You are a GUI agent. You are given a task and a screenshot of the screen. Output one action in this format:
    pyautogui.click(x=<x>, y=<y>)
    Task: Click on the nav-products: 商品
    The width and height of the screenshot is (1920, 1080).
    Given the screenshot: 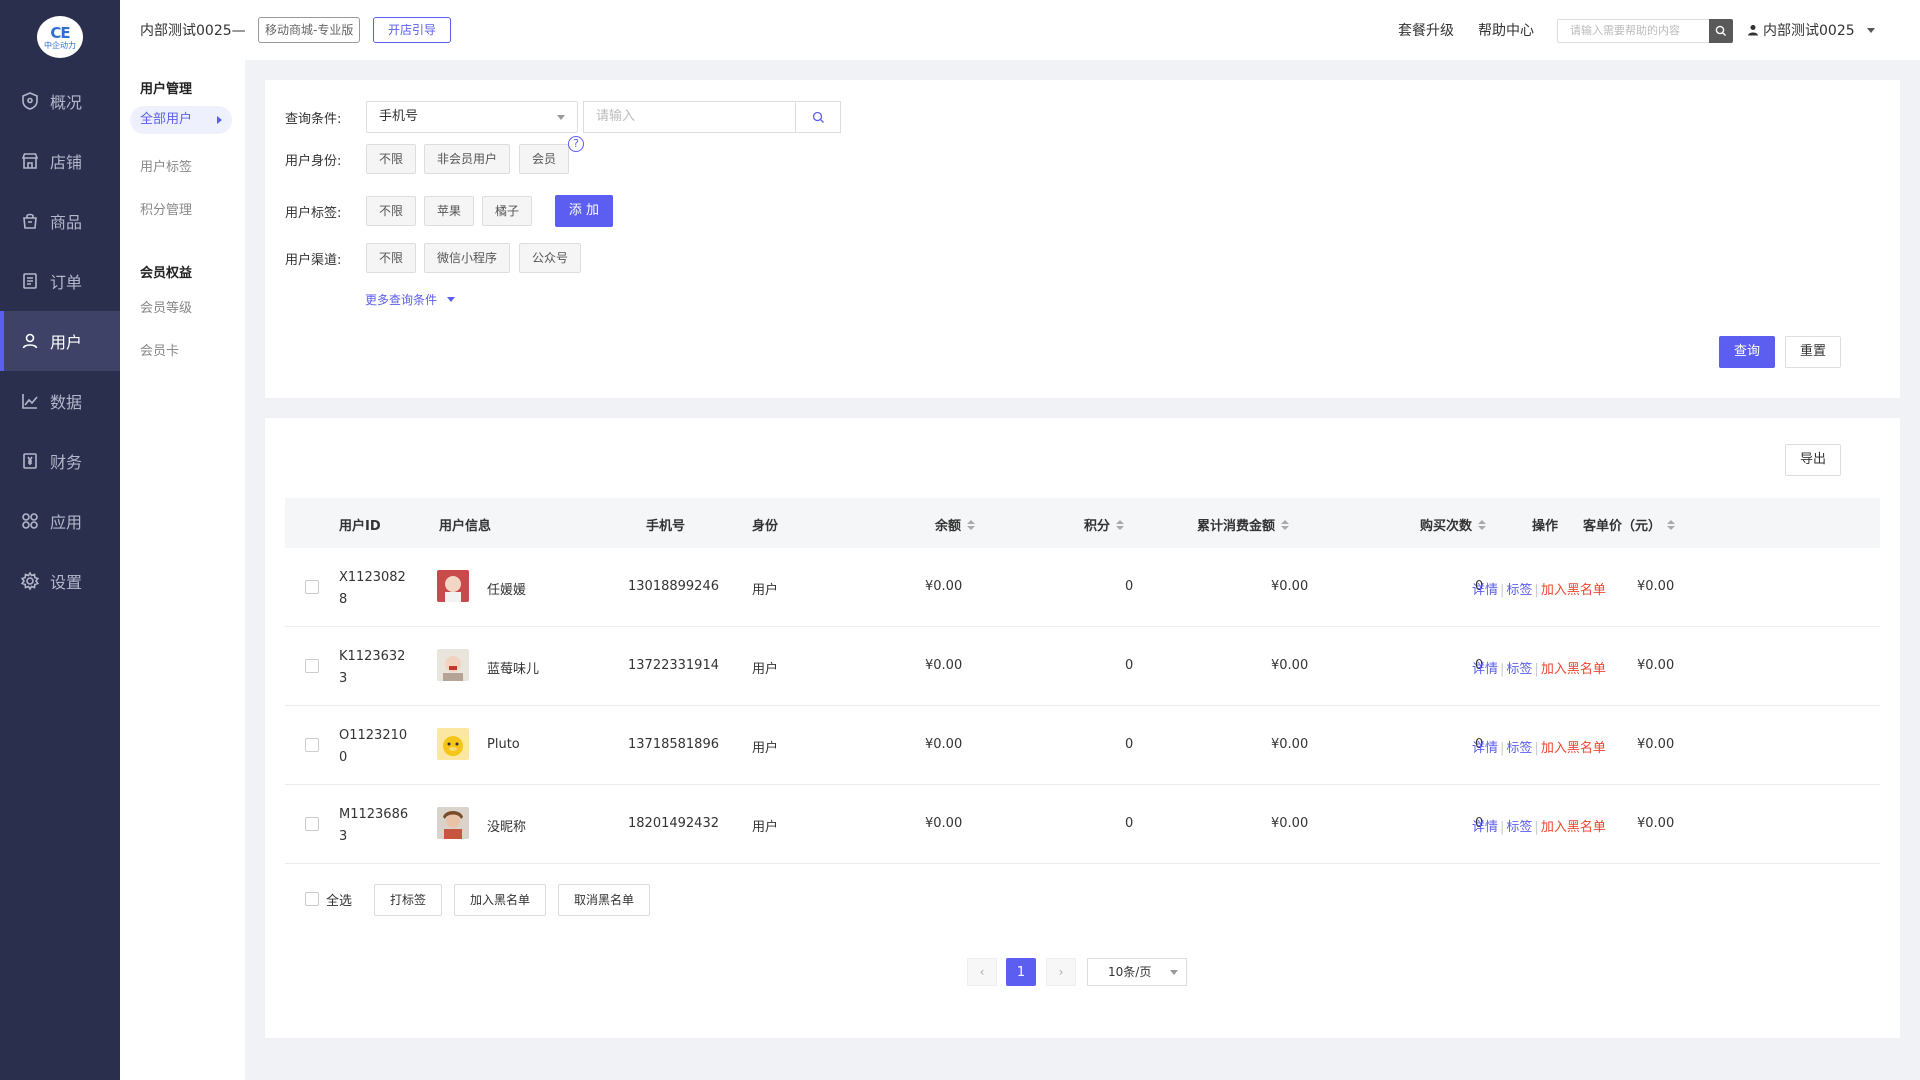 What is the action you would take?
    pyautogui.click(x=60, y=221)
    